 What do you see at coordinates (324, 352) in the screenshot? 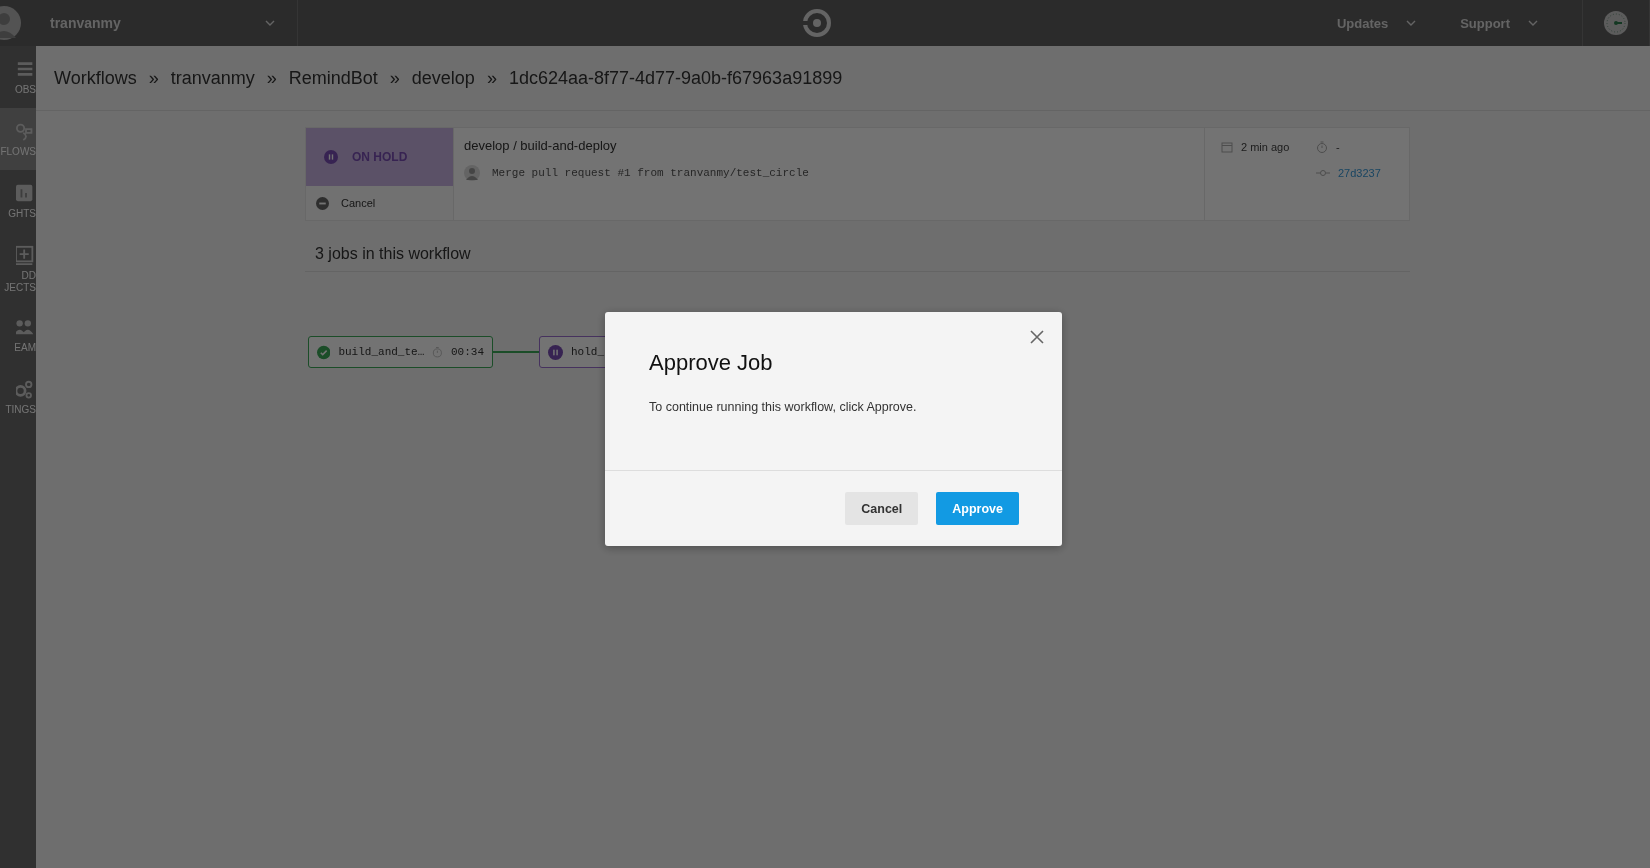
I see `check-circle-icon` at bounding box center [324, 352].